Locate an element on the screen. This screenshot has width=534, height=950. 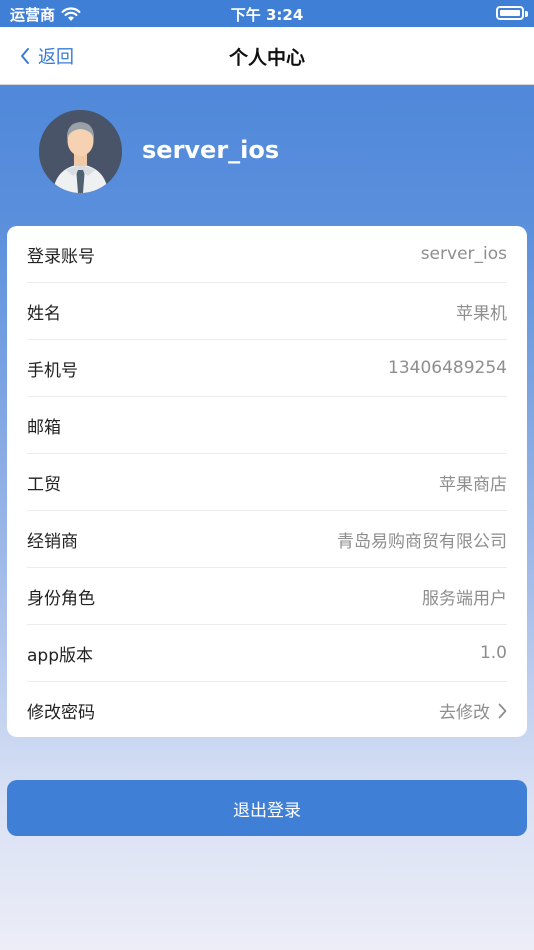
row-label: 修改密码 is located at coordinates (61, 713).